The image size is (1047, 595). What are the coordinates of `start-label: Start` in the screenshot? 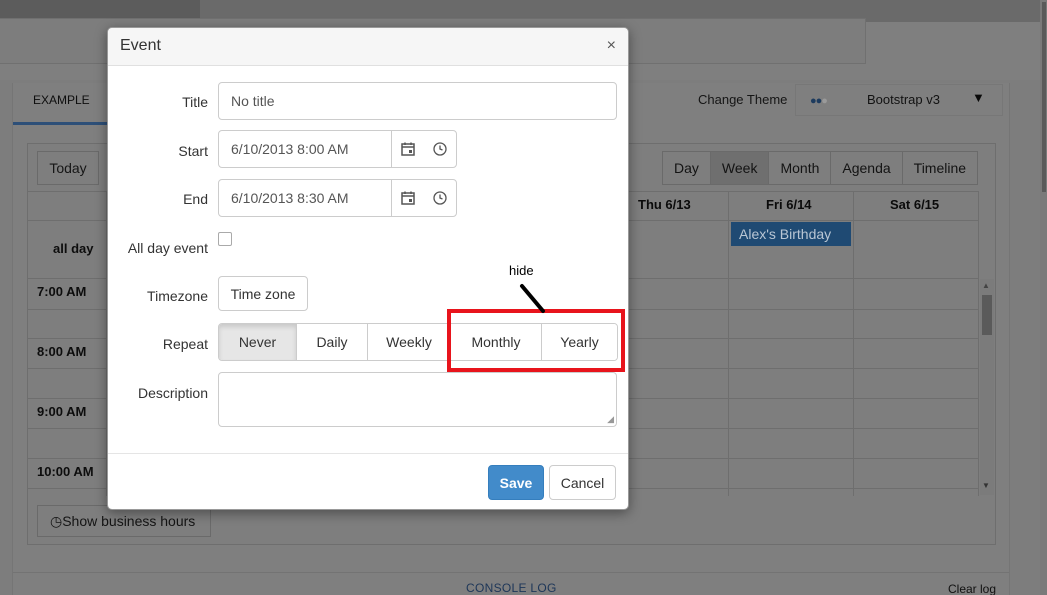 It's located at (193, 151).